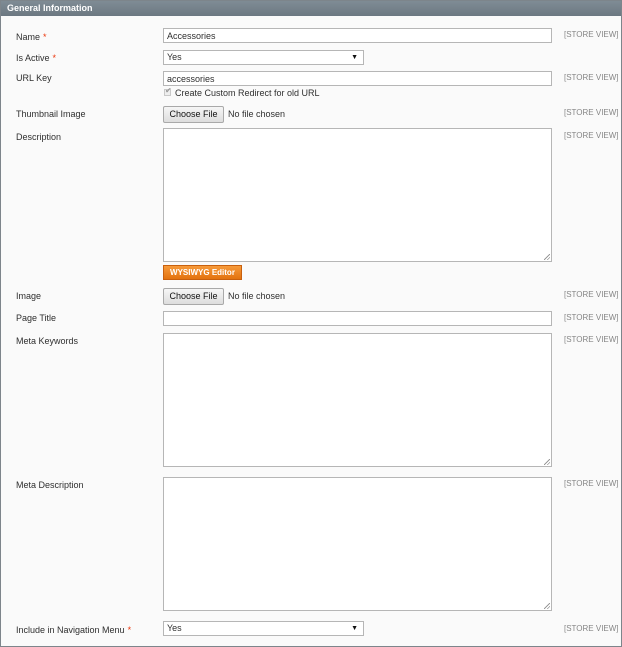 Image resolution: width=622 pixels, height=647 pixels. What do you see at coordinates (257, 296) in the screenshot?
I see `image-file-status: No file chosen` at bounding box center [257, 296].